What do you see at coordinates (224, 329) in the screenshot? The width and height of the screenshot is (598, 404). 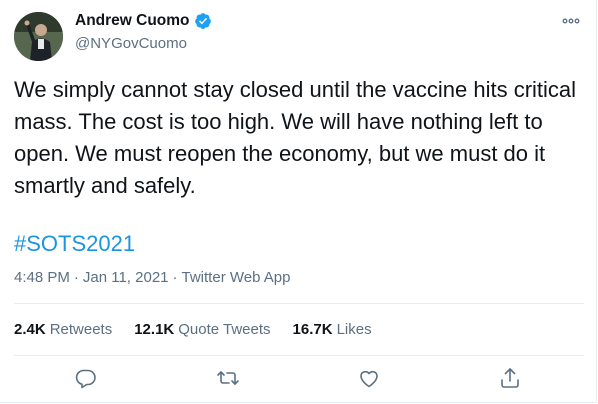 I see `quote-tweets-label: Quote Tweets` at bounding box center [224, 329].